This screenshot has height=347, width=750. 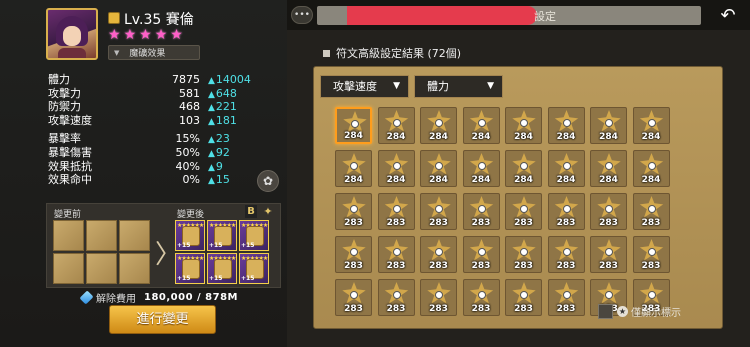 I want to click on checkbox, so click(x=605, y=311).